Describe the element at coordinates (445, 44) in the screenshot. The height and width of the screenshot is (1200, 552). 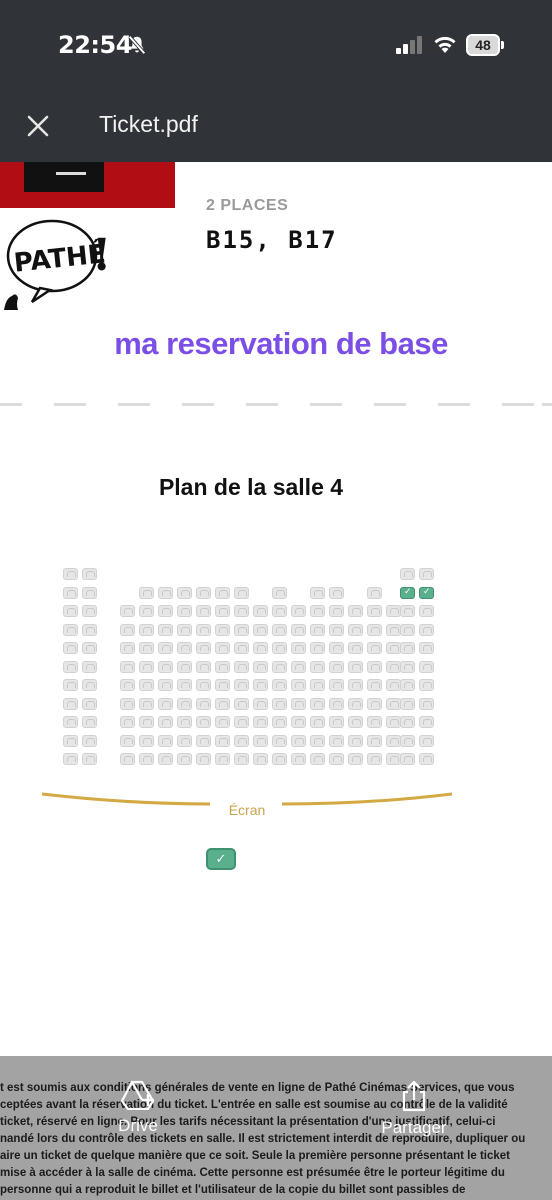
I see `wifi-icon` at that location.